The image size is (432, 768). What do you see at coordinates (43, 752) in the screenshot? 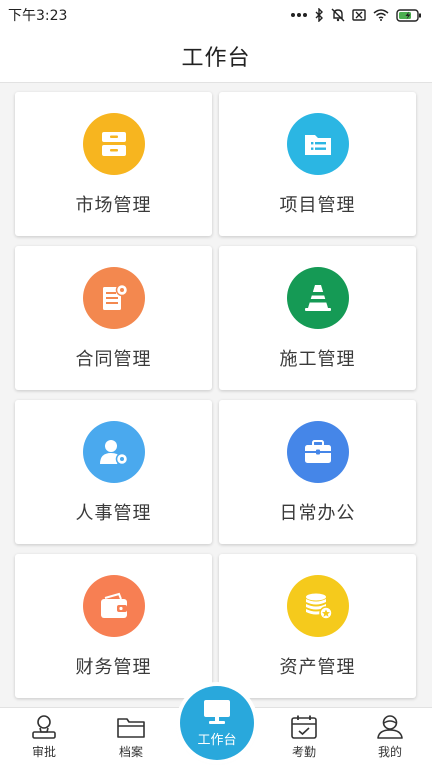
I see `tab-label: 审批` at bounding box center [43, 752].